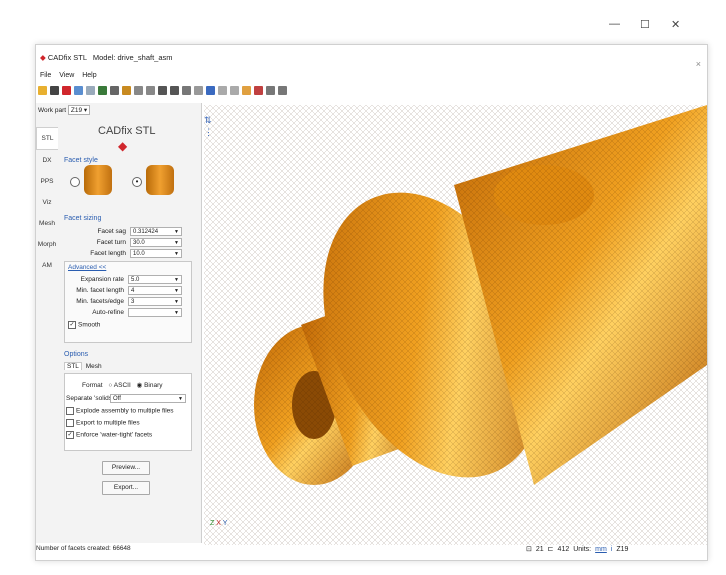  What do you see at coordinates (111, 231) in the screenshot?
I see `facet-sag-label: Facet sag` at bounding box center [111, 231].